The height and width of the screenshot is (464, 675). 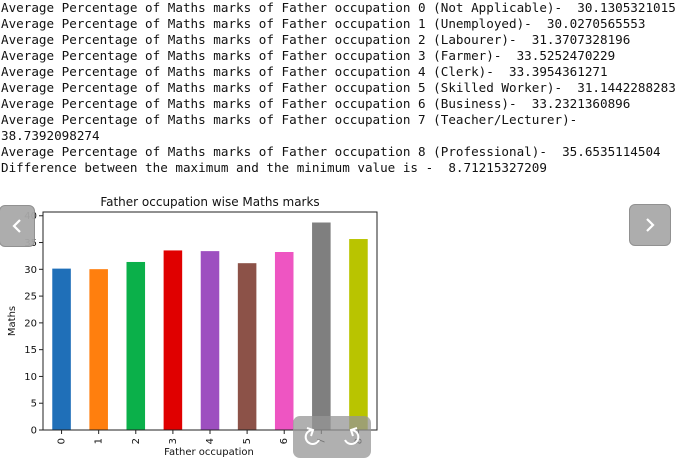 I want to click on y-tick-label: 10, so click(x=30, y=377).